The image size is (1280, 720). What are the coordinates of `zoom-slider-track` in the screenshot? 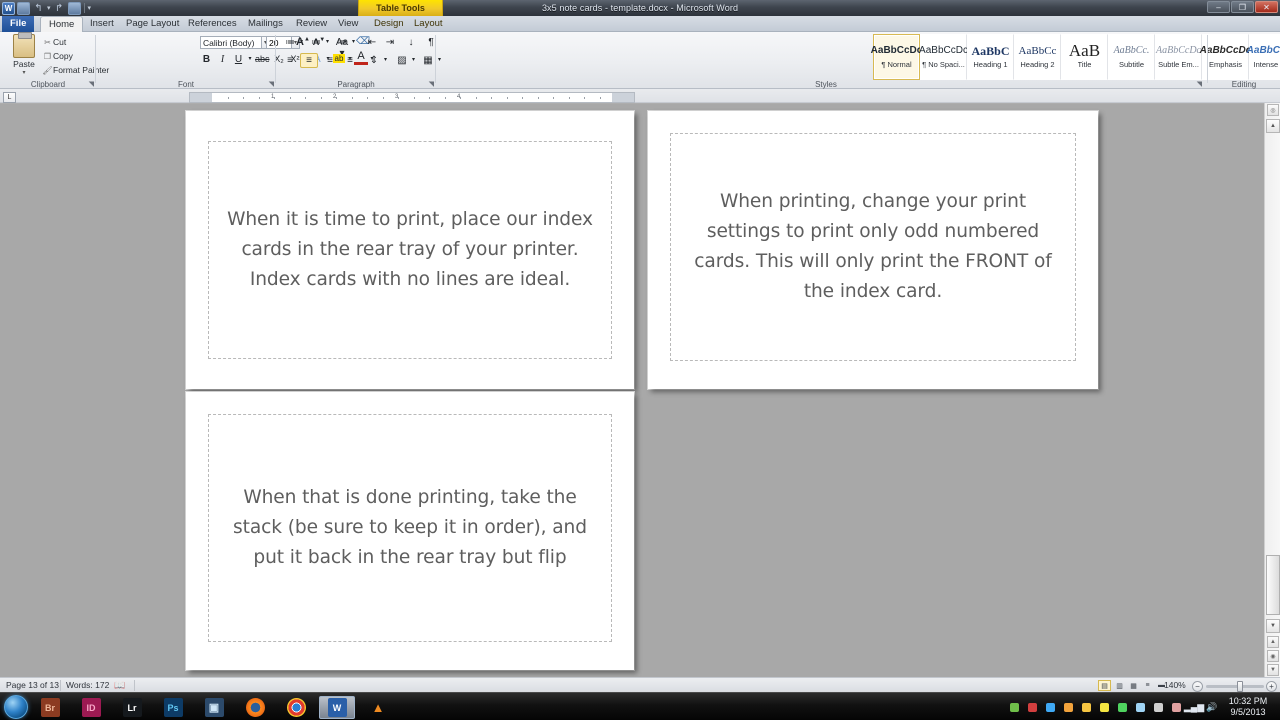 It's located at (1235, 686).